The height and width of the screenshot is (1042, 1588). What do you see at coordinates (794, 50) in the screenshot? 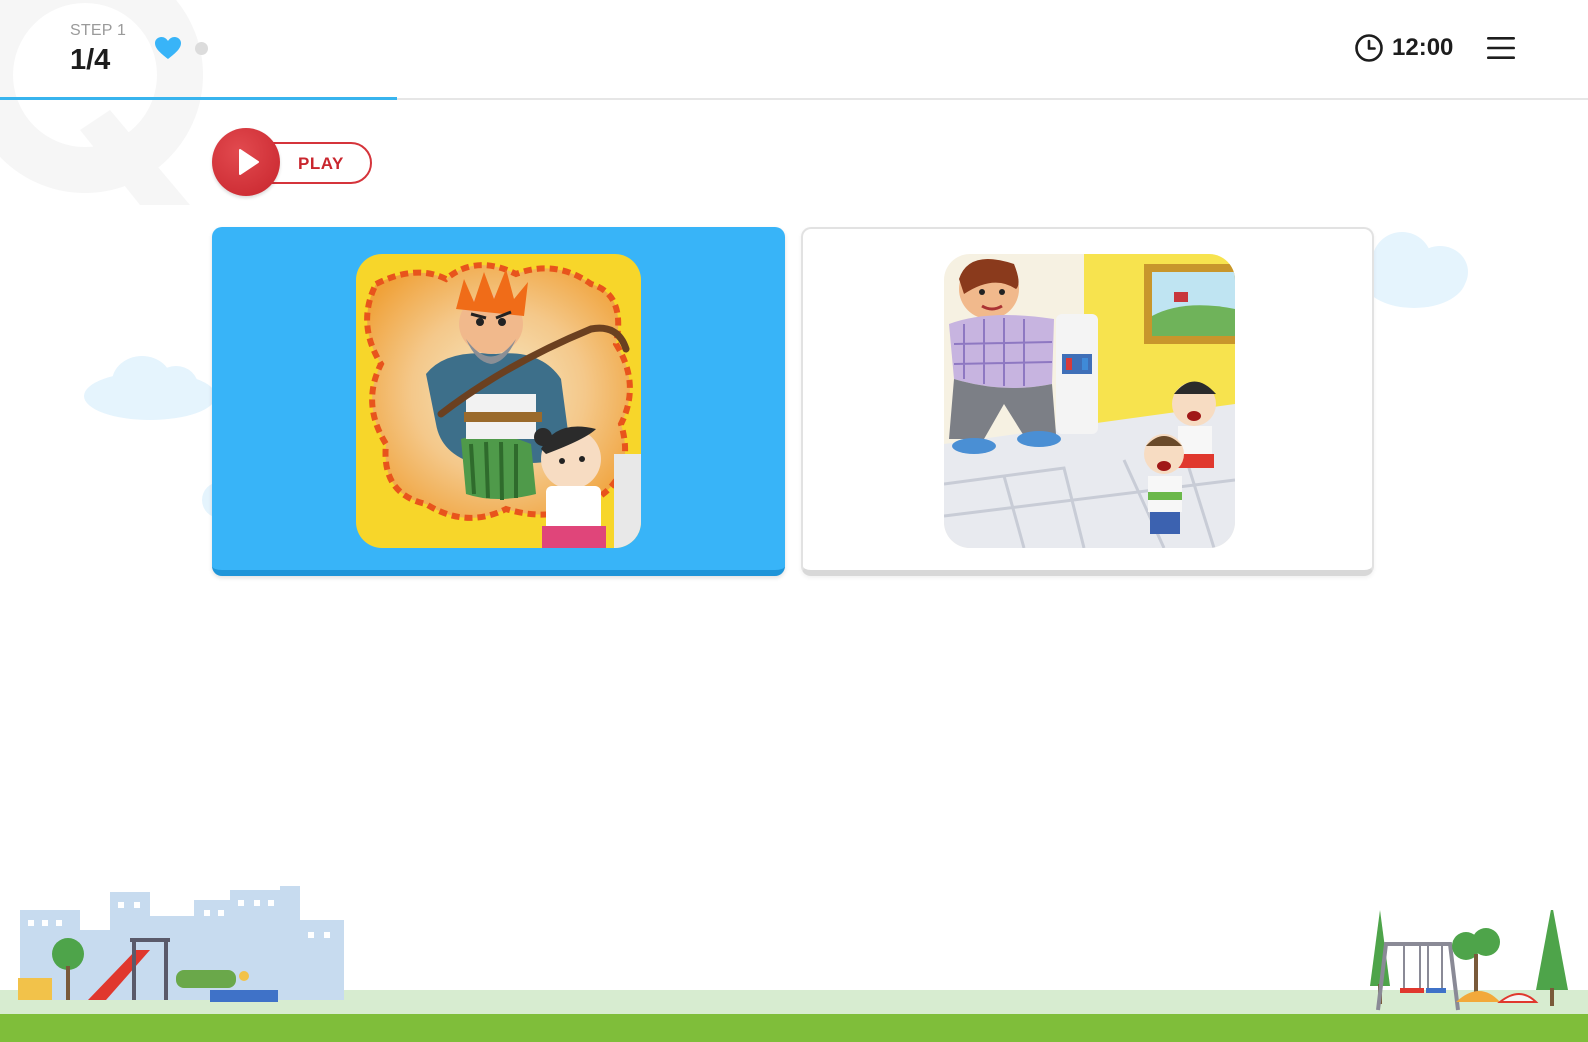
I see `top-bar: STEP 1 1/4 12:00` at bounding box center [794, 50].